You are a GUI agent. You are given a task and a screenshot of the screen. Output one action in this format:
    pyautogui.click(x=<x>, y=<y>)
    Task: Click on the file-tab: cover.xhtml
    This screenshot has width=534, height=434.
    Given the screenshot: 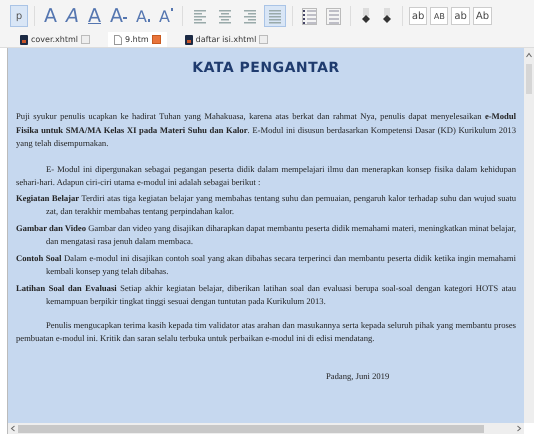 What is the action you would take?
    pyautogui.click(x=55, y=39)
    